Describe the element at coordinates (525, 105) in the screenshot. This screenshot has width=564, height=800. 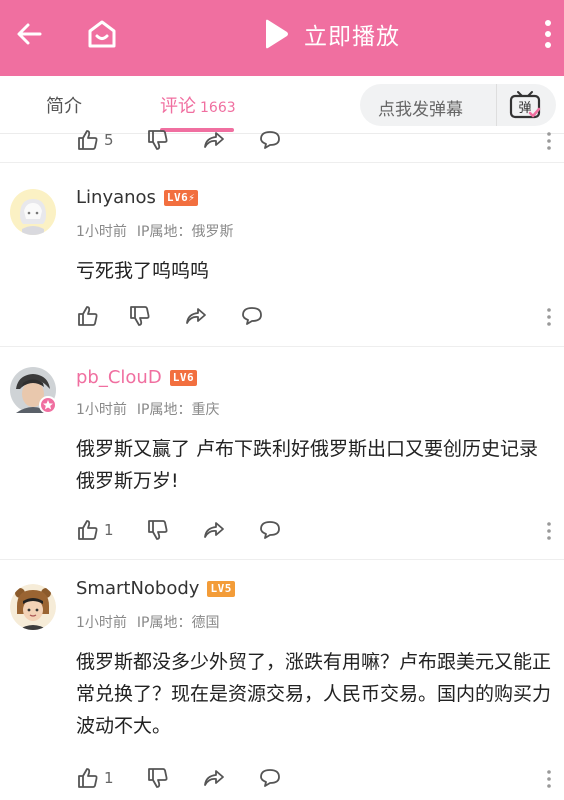
I see `danmaku-tv-icon: 弹` at that location.